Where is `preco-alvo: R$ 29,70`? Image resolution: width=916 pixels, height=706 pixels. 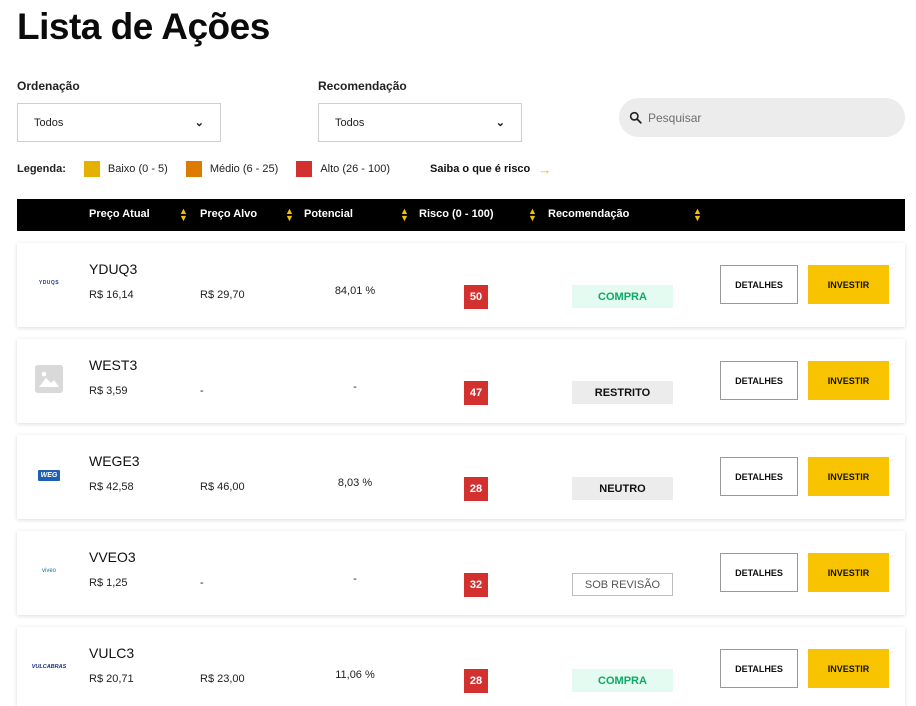
preco-alvo: R$ 29,70 is located at coordinates (222, 295).